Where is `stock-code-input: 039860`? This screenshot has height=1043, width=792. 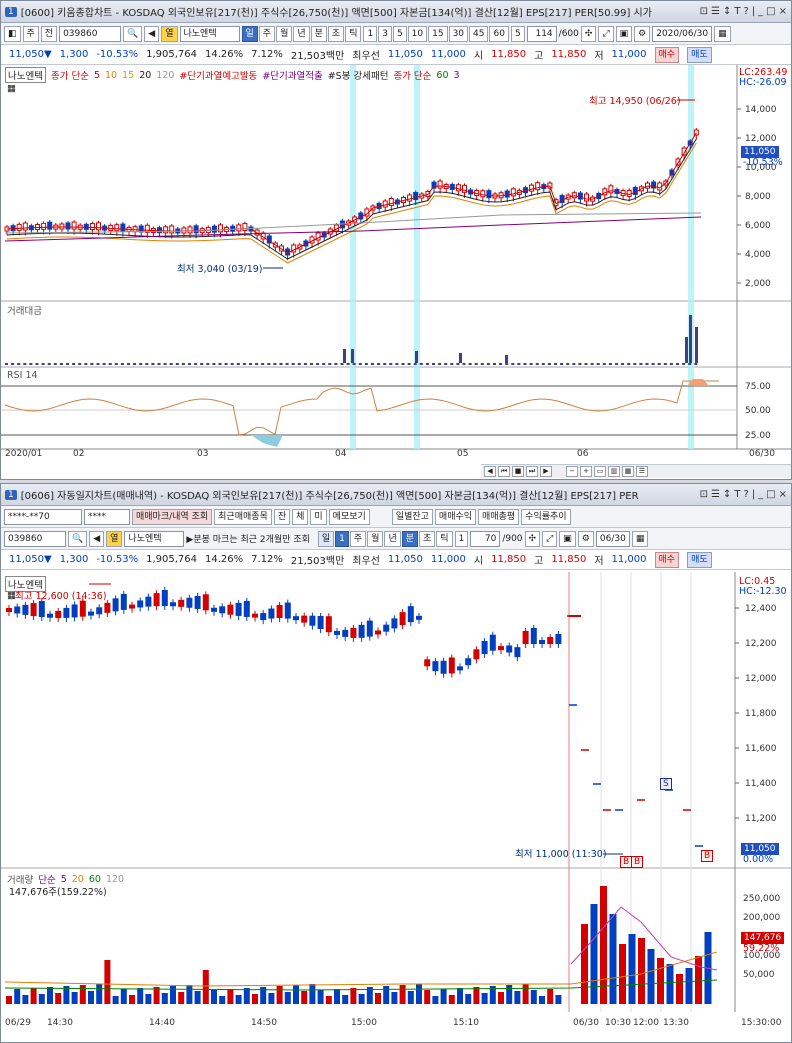 stock-code-input: 039860 is located at coordinates (35, 538).